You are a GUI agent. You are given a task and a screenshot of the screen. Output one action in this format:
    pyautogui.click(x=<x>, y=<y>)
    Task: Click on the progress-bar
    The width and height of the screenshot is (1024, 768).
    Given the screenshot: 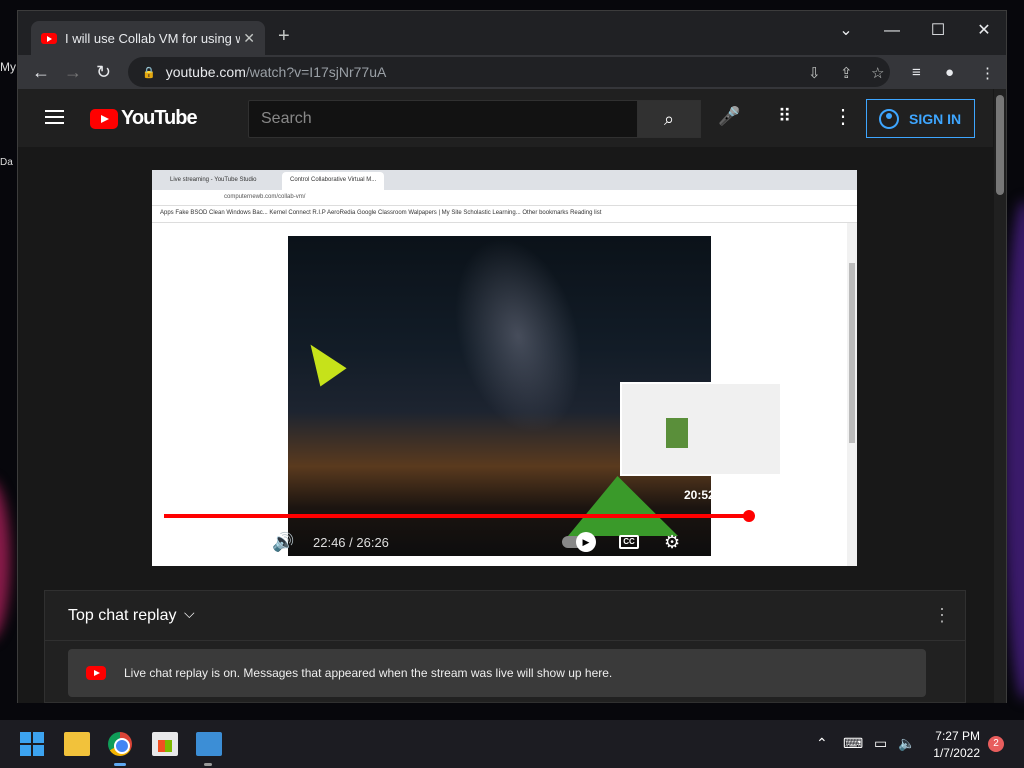 What is the action you would take?
    pyautogui.click(x=504, y=516)
    